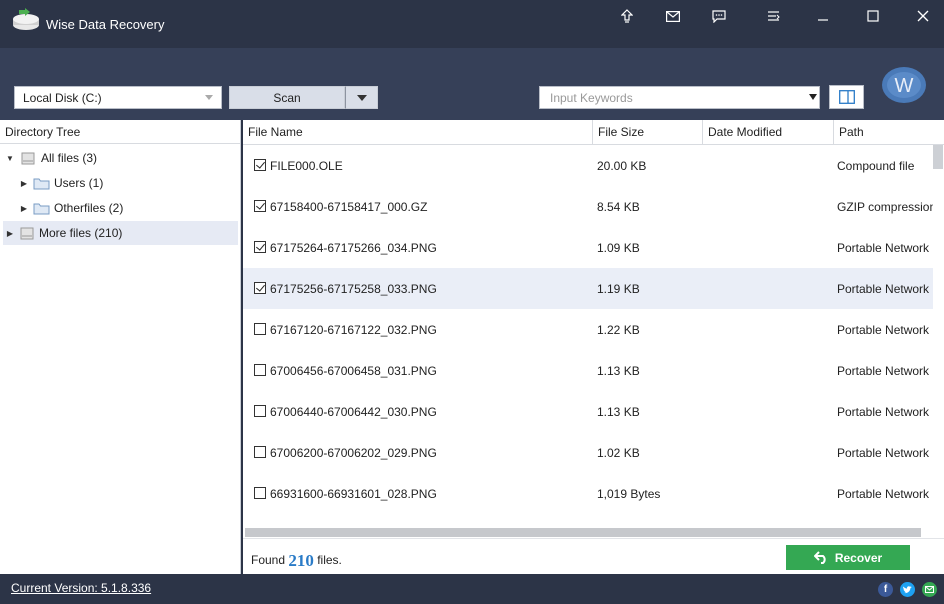  What do you see at coordinates (120, 132) in the screenshot?
I see `directory-tree-header: Directory Tree` at bounding box center [120, 132].